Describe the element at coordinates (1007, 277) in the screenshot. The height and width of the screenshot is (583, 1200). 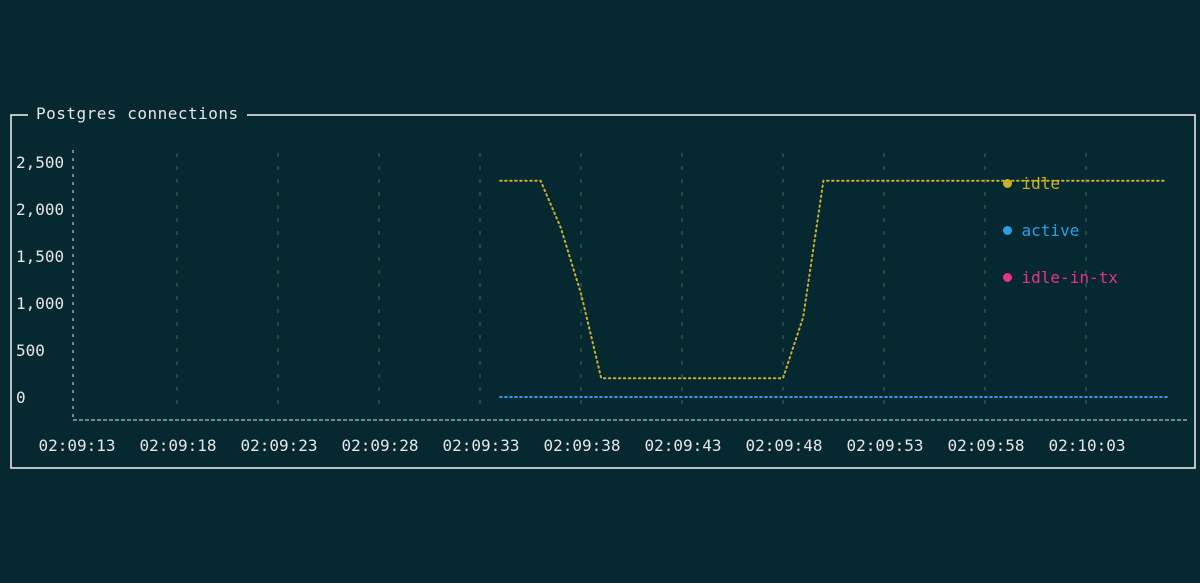
I see `legend-dot-idle-in-tx` at that location.